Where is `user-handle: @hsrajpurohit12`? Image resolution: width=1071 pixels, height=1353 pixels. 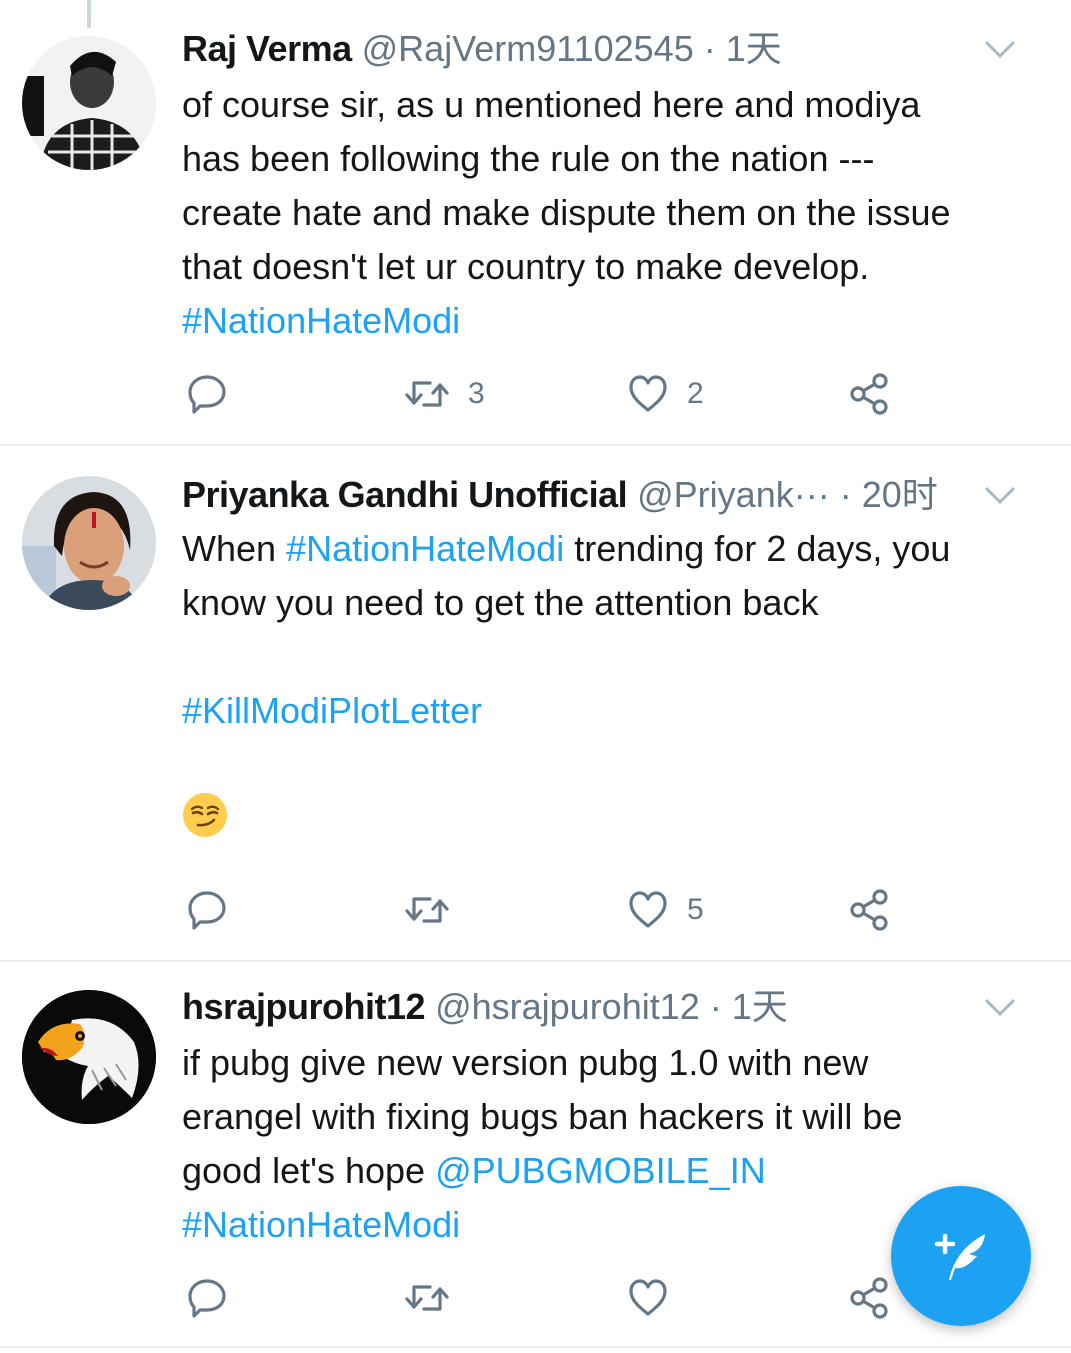 user-handle: @hsrajpurohit12 is located at coordinates (567, 1006).